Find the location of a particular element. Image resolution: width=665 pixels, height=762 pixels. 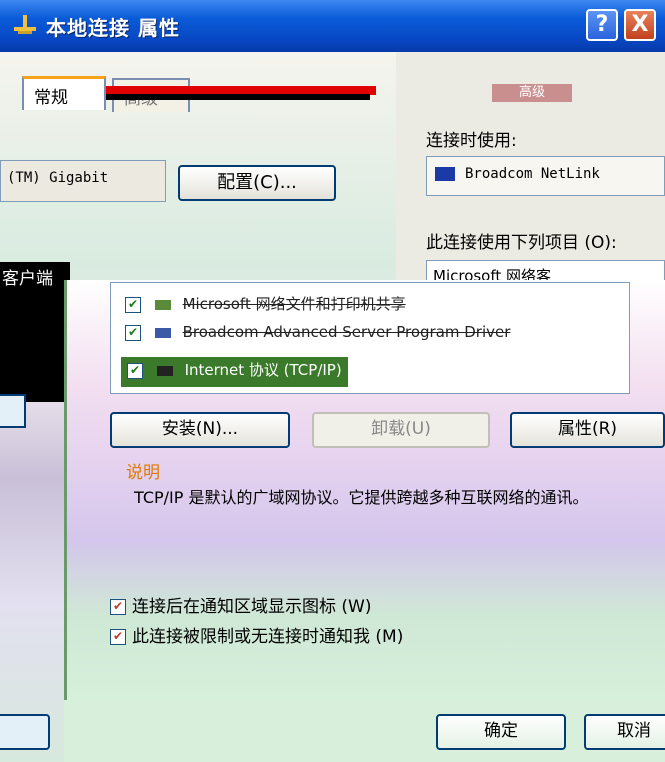

edge-button is located at coordinates (13, 411).